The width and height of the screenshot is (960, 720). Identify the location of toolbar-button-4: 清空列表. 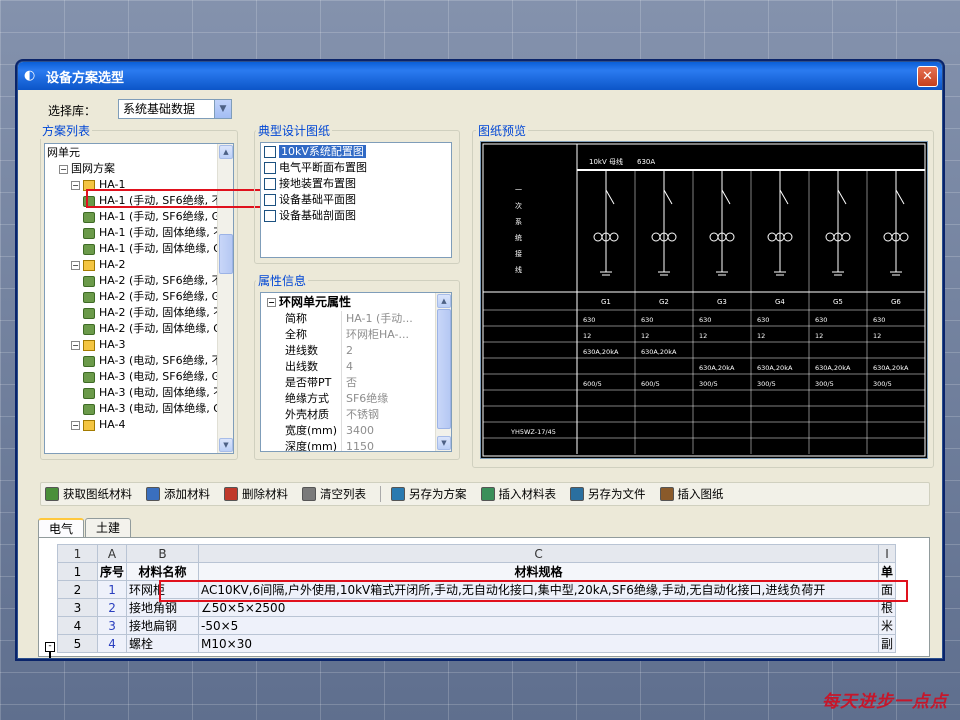
(334, 494).